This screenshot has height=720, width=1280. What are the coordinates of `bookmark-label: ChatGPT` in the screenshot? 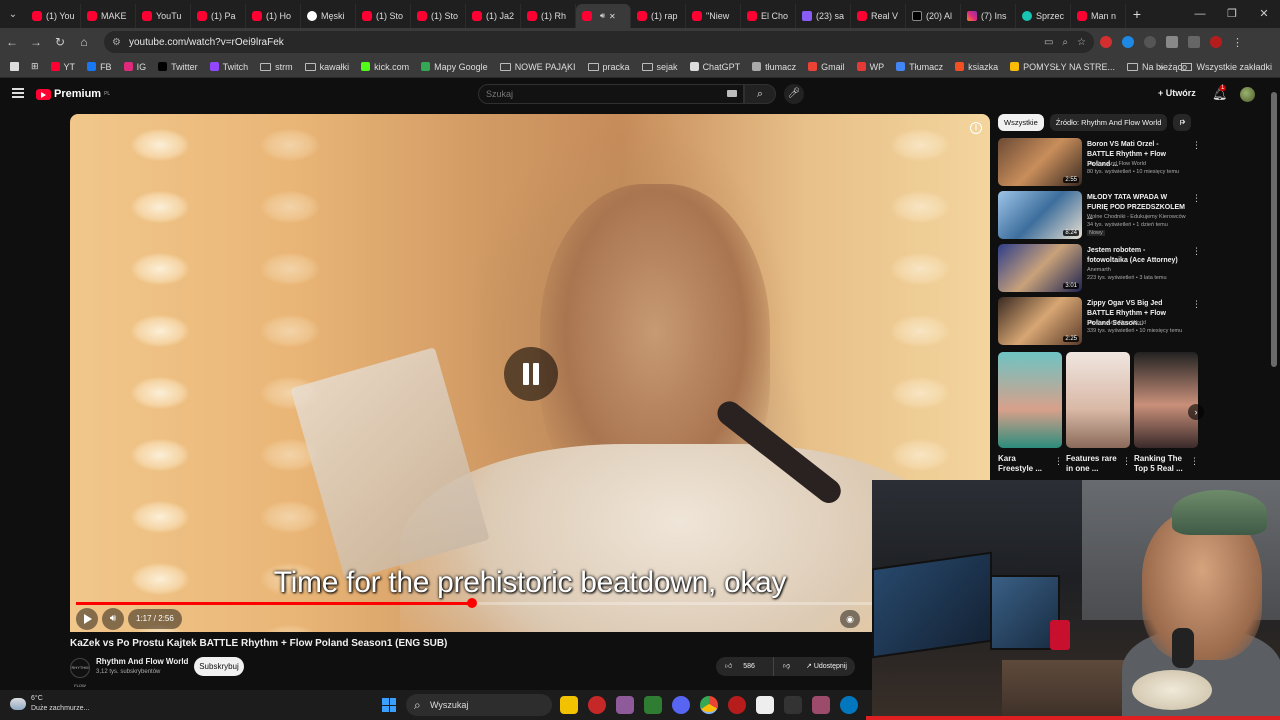 It's located at (722, 67).